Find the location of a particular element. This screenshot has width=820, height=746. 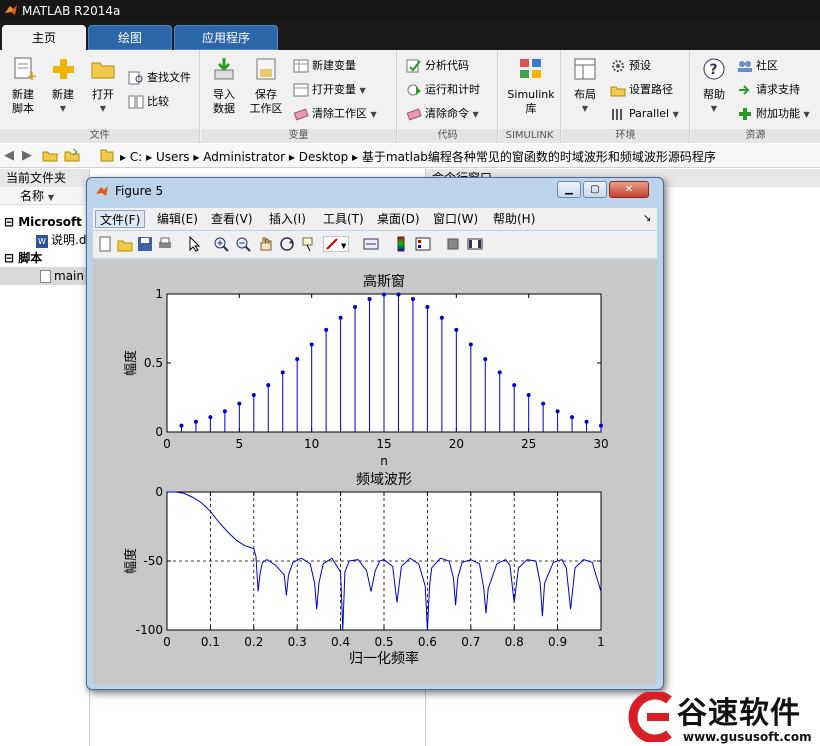

breadcrumb-administrator: Administrator is located at coordinates (244, 157).